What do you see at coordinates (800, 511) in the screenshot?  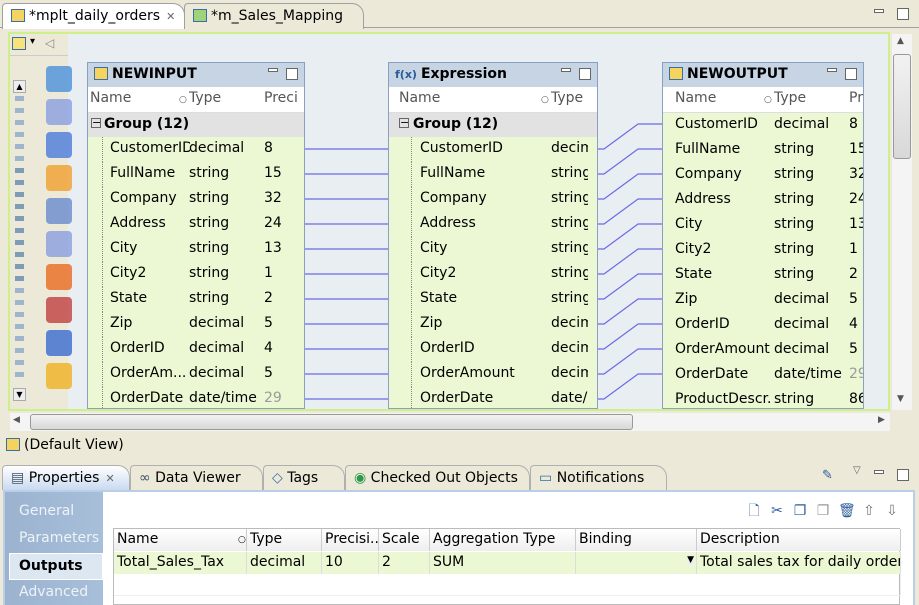 I see `copy-icon: ❐` at bounding box center [800, 511].